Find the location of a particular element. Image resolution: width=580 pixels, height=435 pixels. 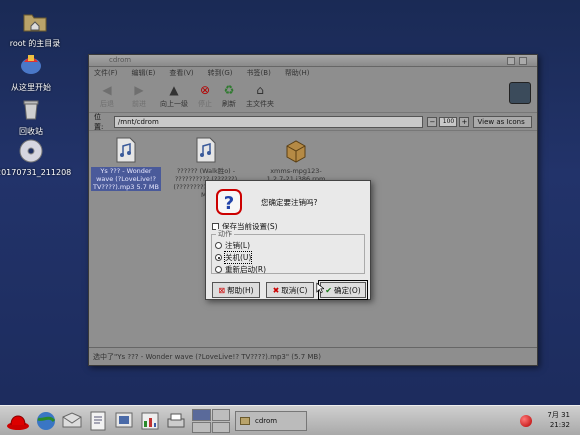

stop-label: 停止 is located at coordinates (205, 104).